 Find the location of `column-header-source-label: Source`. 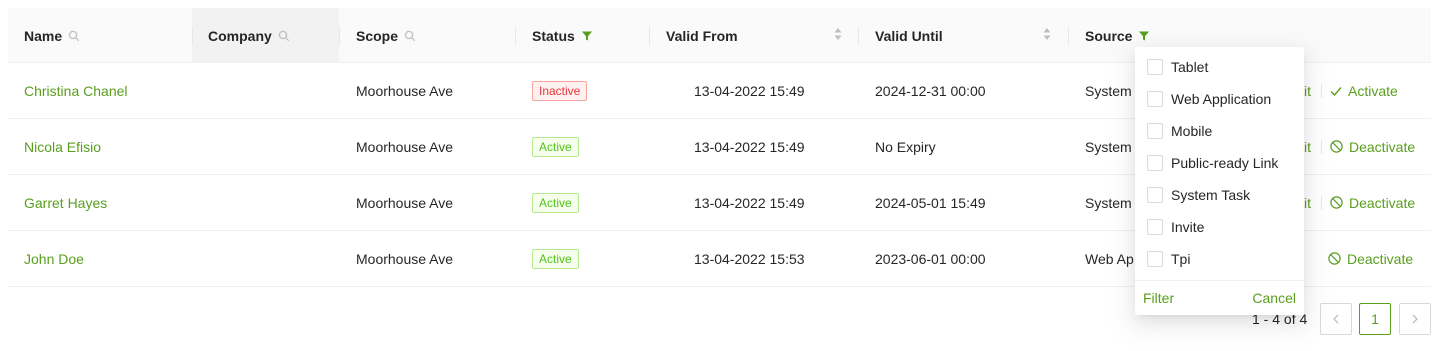

column-header-source-label: Source is located at coordinates (1109, 35).